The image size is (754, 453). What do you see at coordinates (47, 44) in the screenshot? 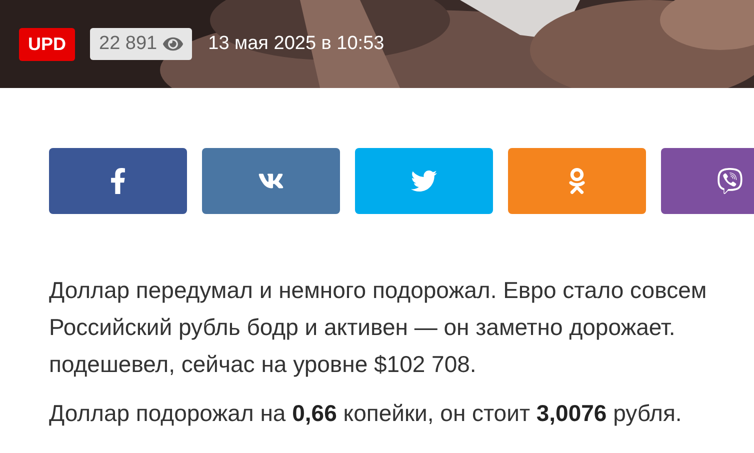
I see `update-badge: UPD` at bounding box center [47, 44].